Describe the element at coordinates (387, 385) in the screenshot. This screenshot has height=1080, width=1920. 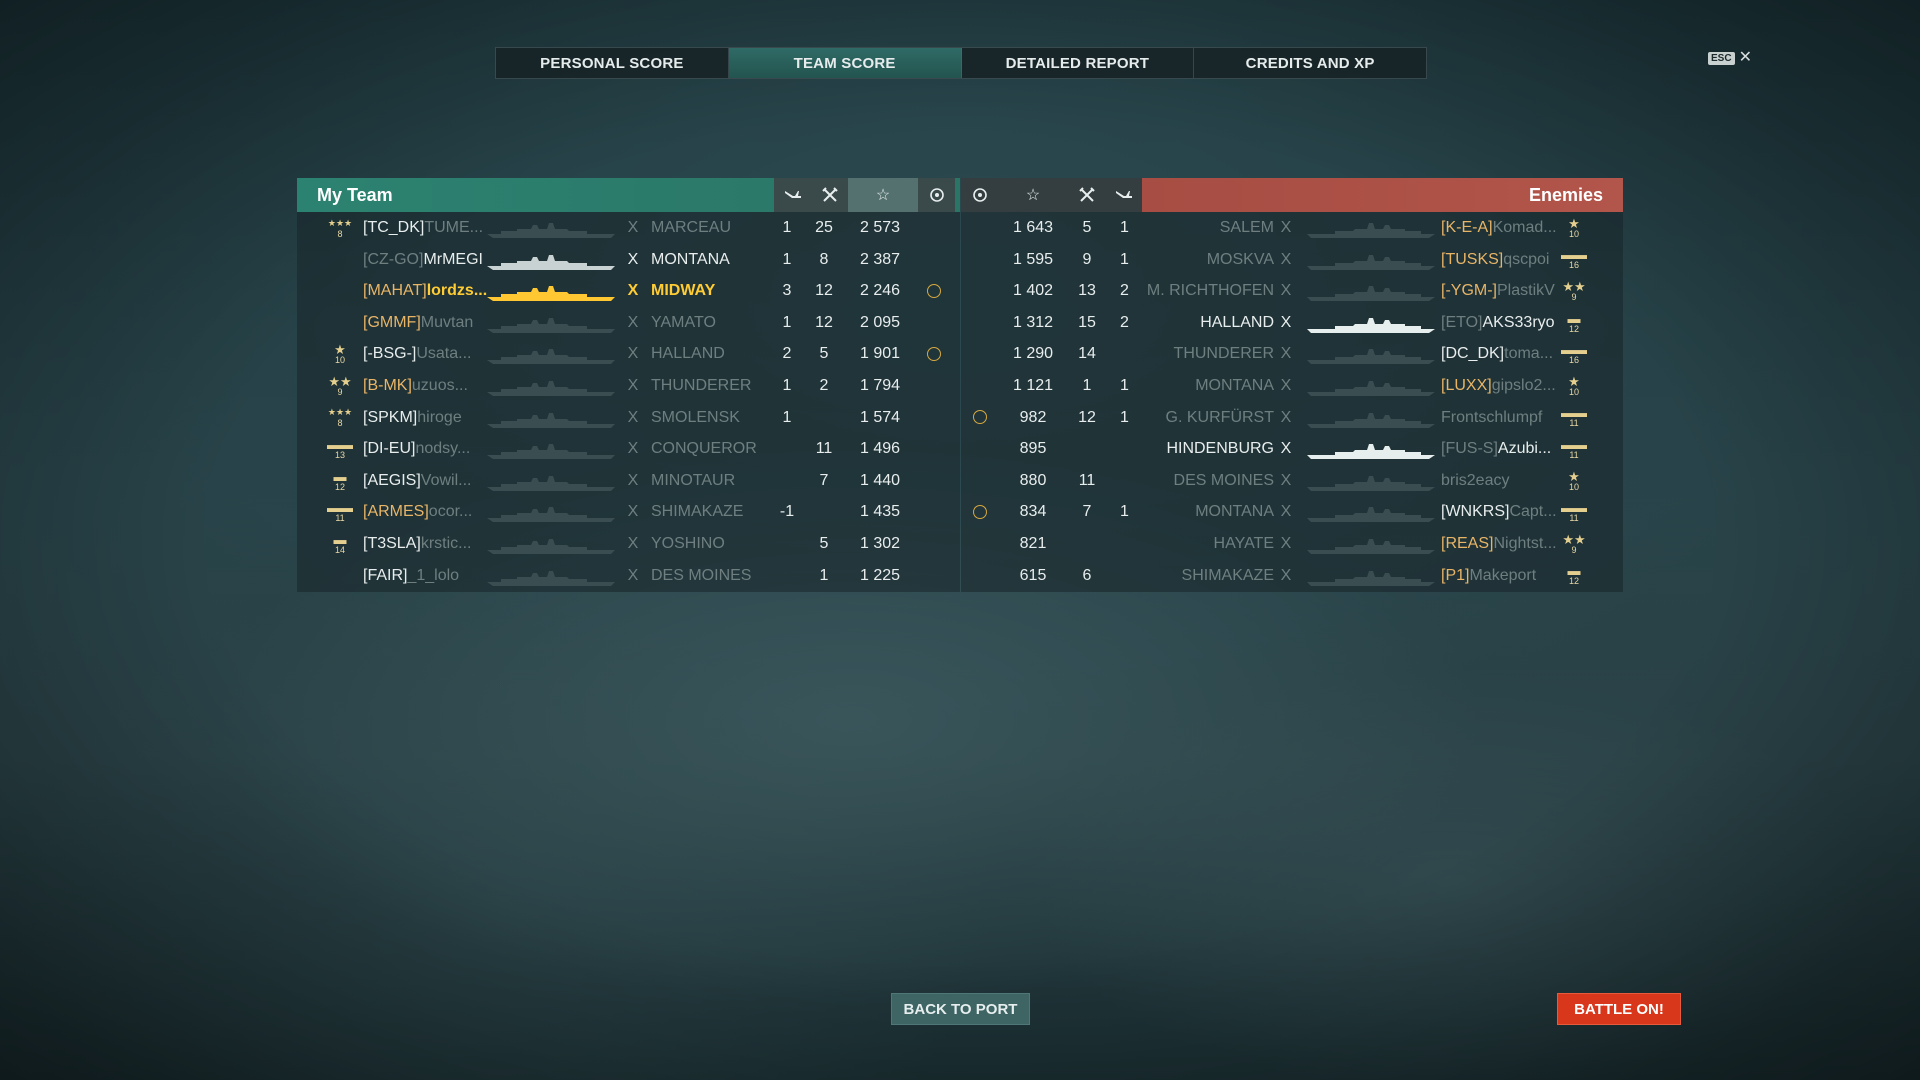
I see `clan-tag: [B-MK]` at that location.